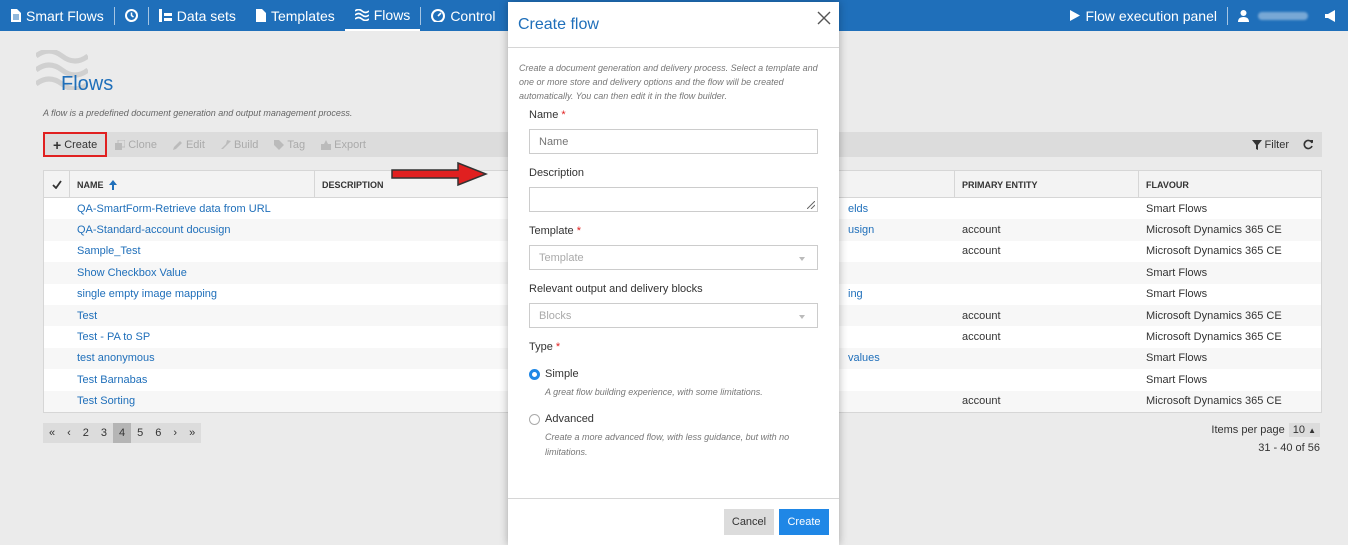 Image resolution: width=1348 pixels, height=545 pixels. What do you see at coordinates (673, 141) in the screenshot?
I see `name-input` at bounding box center [673, 141].